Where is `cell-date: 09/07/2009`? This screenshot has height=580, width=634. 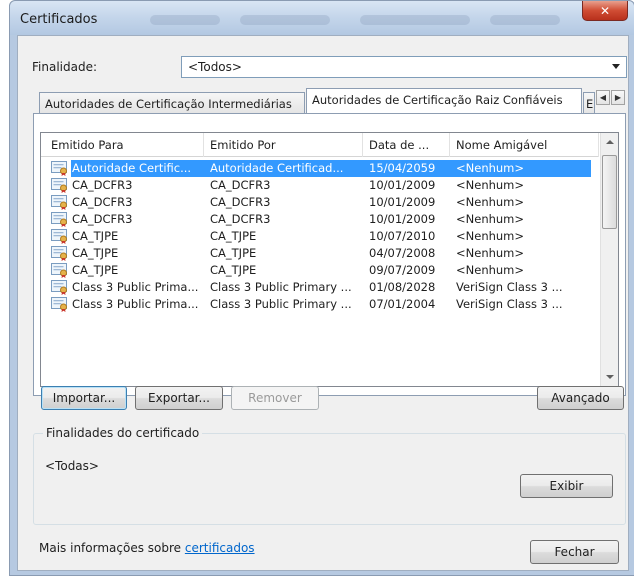 cell-date: 09/07/2009 is located at coordinates (402, 270).